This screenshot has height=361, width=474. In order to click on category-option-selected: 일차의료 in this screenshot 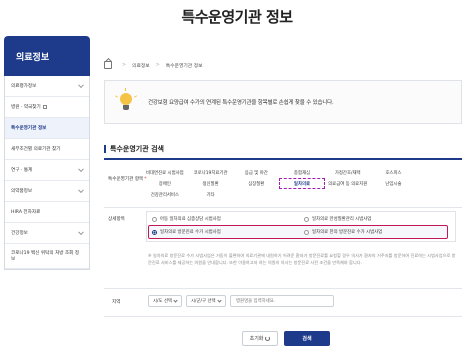, I will do `click(302, 183)`.